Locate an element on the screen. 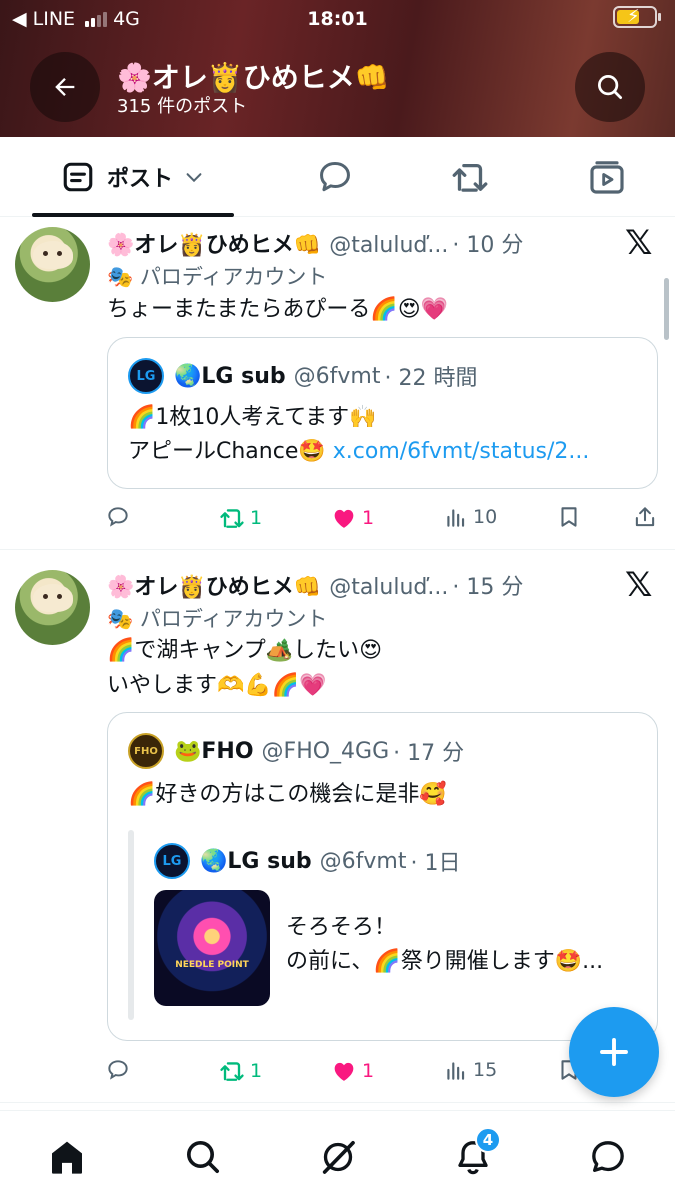 The width and height of the screenshot is (675, 1200). back-arrow-icon is located at coordinates (65, 87).